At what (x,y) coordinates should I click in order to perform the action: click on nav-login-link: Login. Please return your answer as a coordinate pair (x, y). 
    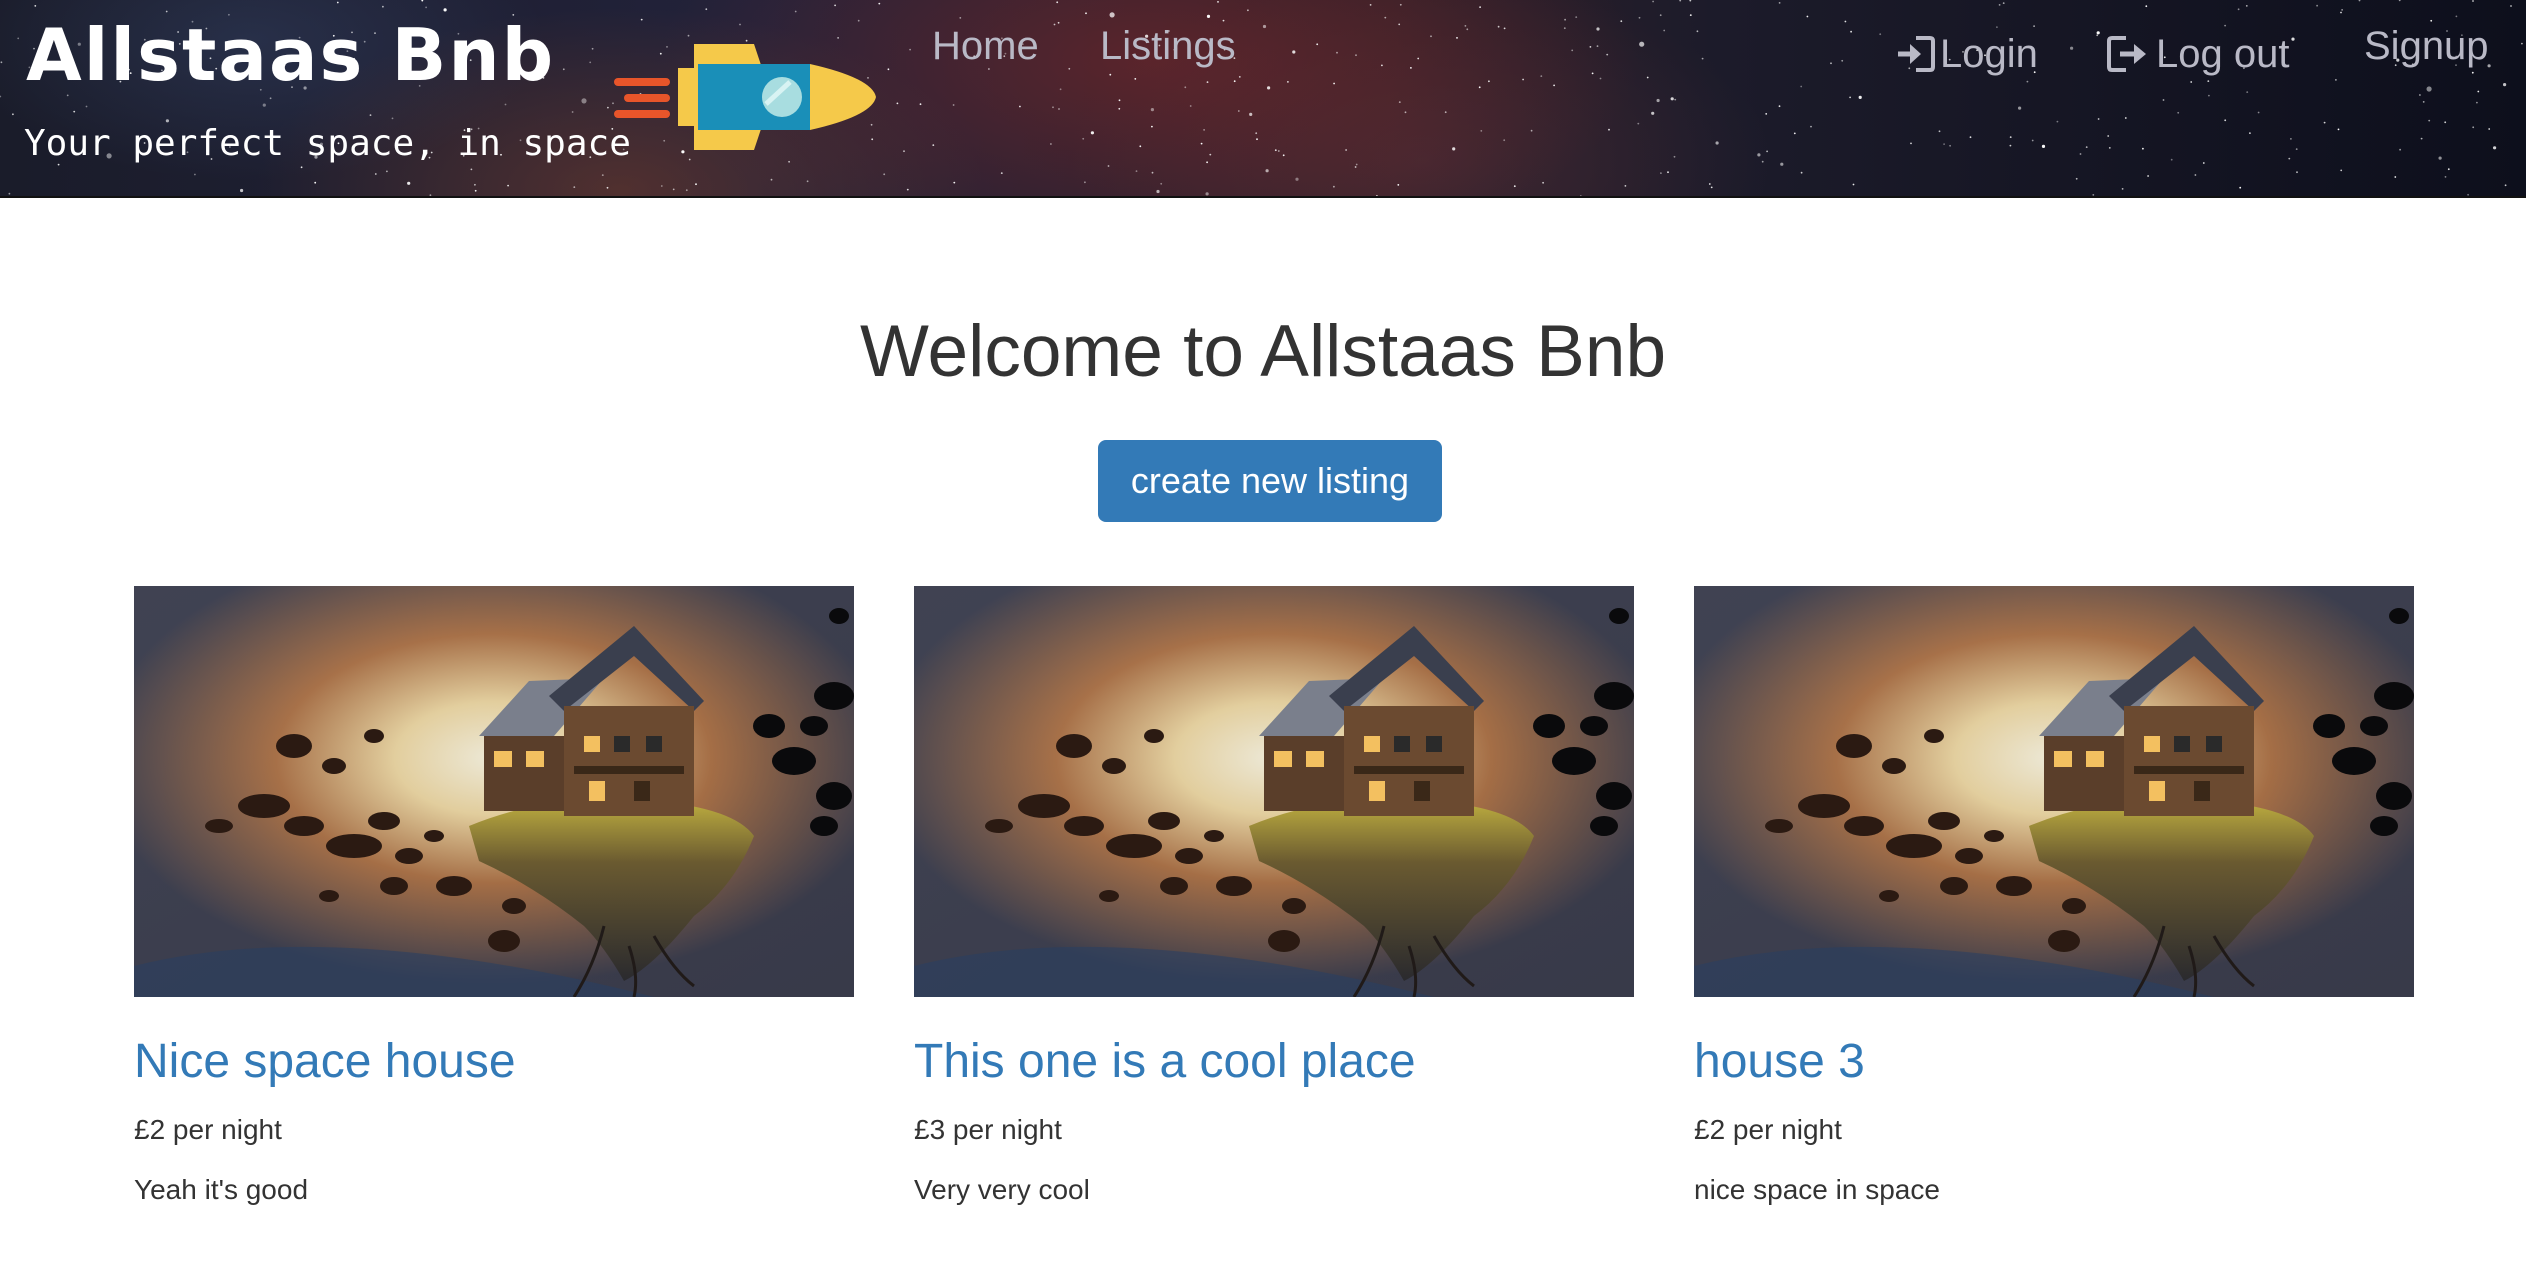
    Looking at the image, I should click on (1966, 54).